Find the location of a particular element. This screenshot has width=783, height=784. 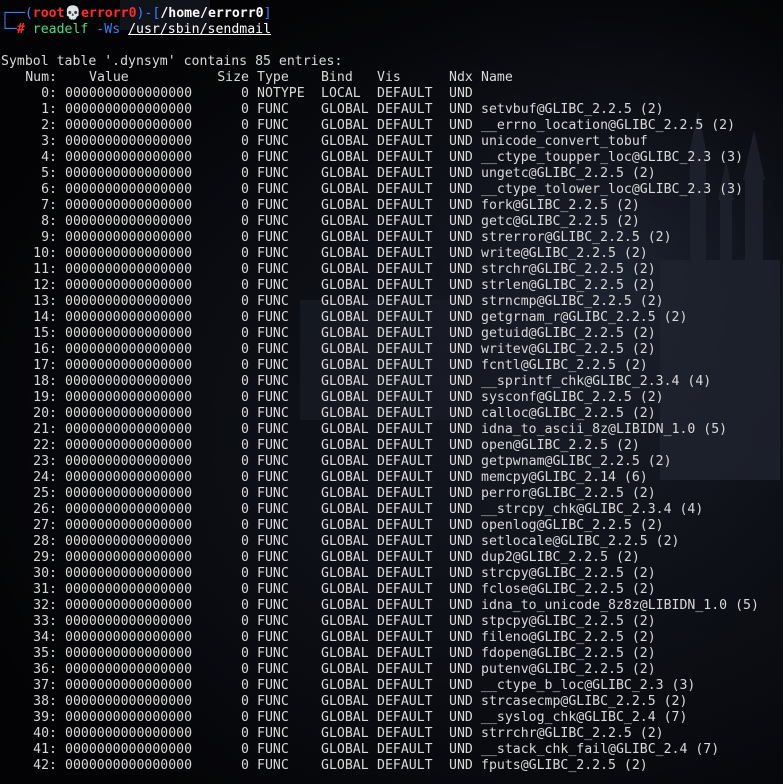

symbol-name: __sprintf_chk@GLIBC_2.3.4 (4) is located at coordinates (596, 381).